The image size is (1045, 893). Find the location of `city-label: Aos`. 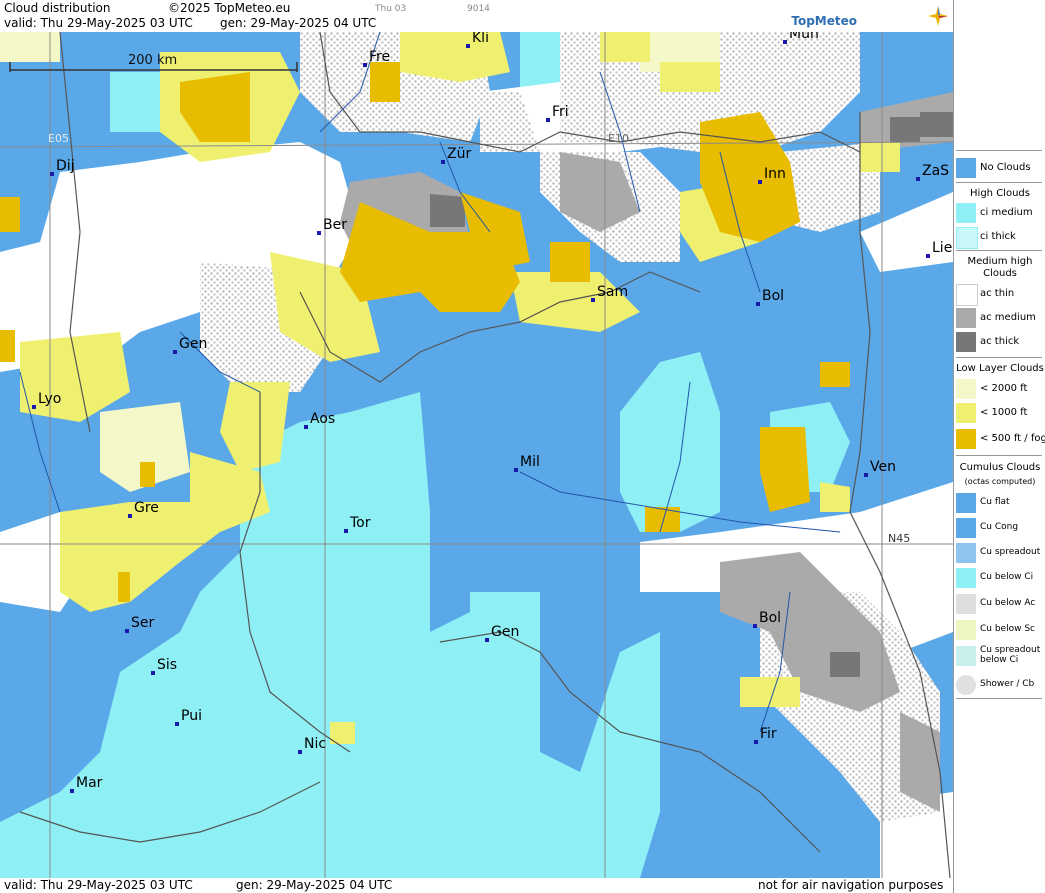

city-label: Aos is located at coordinates (322, 419).